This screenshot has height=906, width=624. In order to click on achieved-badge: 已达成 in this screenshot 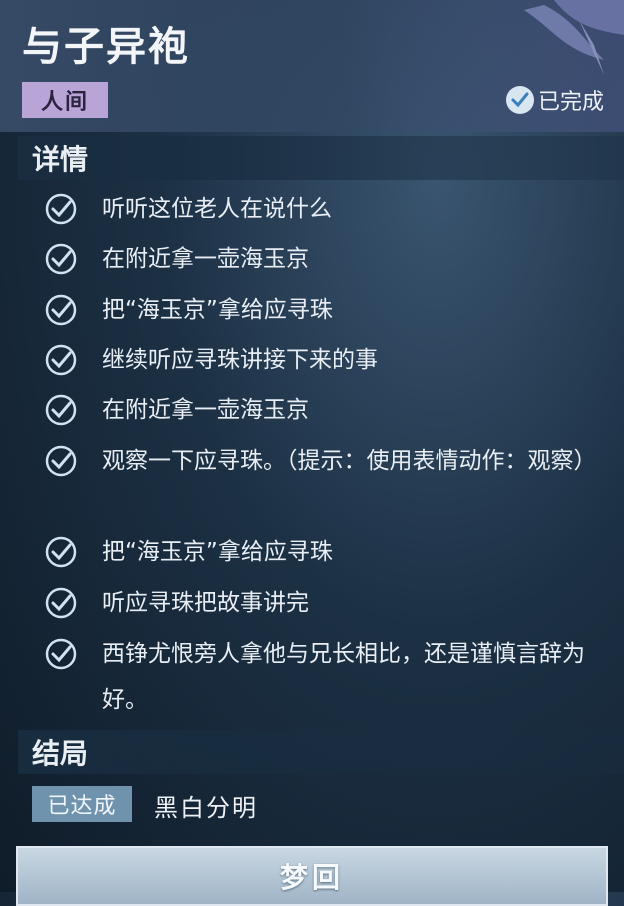, I will do `click(82, 804)`.